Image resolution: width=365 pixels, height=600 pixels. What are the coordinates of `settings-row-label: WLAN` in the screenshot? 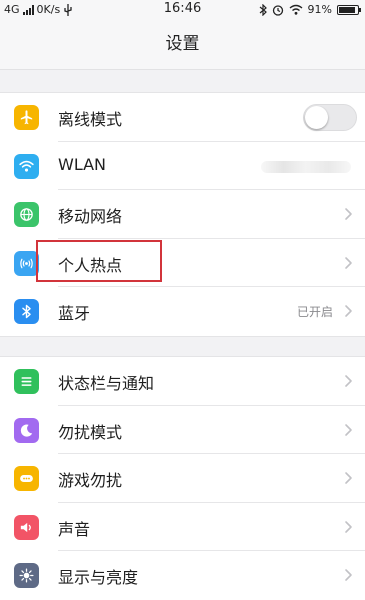 It's located at (82, 164).